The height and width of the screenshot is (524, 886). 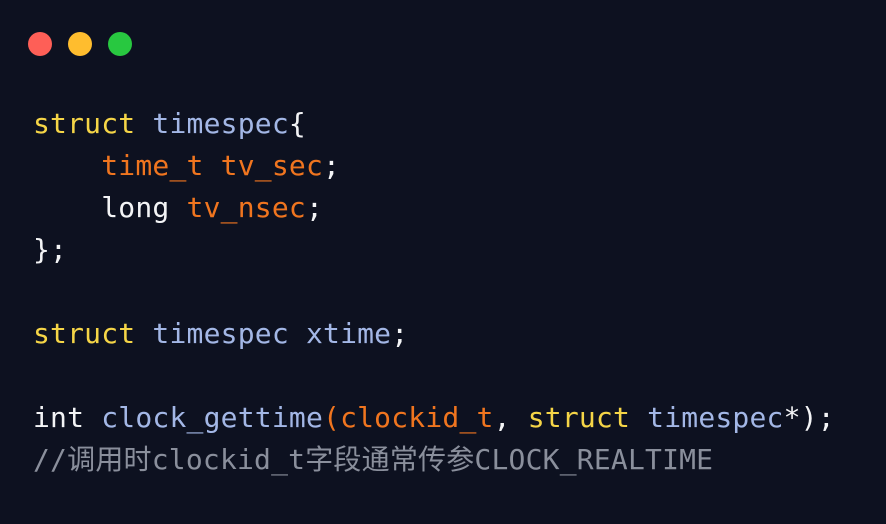 What do you see at coordinates (50, 249) in the screenshot?
I see `punctuation-token: };` at bounding box center [50, 249].